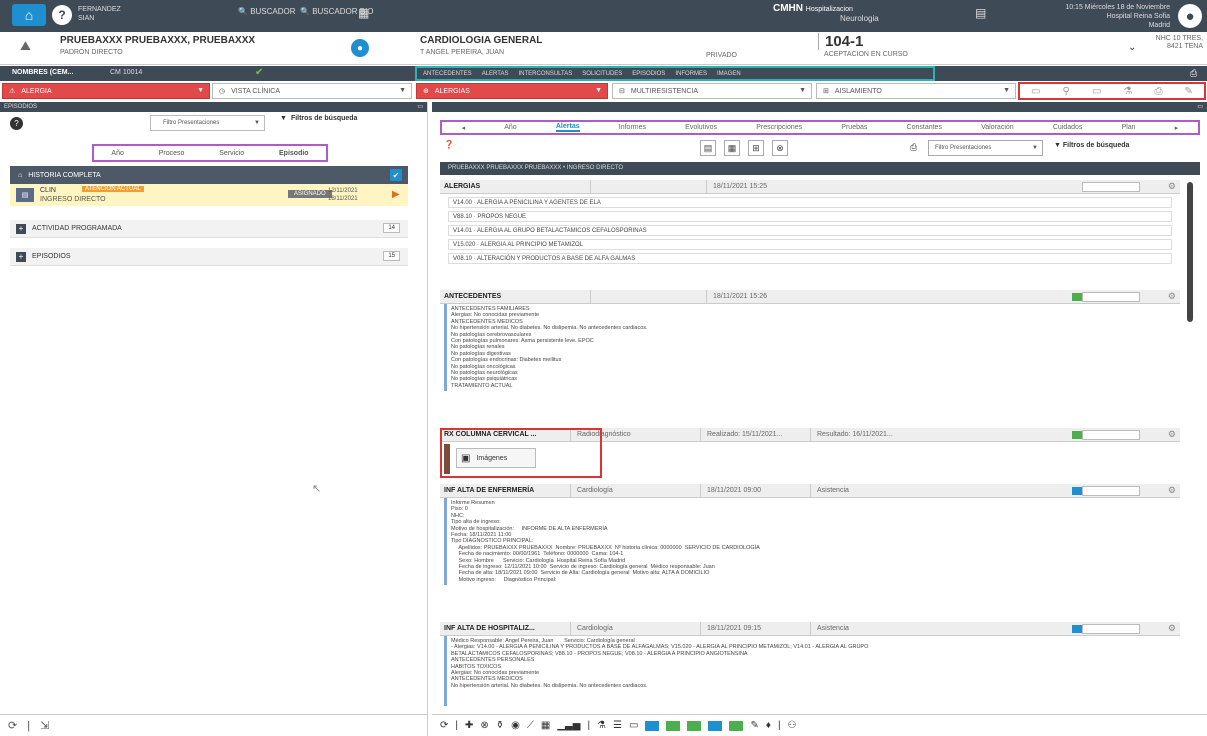  Describe the element at coordinates (512, 91) in the screenshot. I see `allergy-select: ⊕ ALERGIAS ▼` at that location.